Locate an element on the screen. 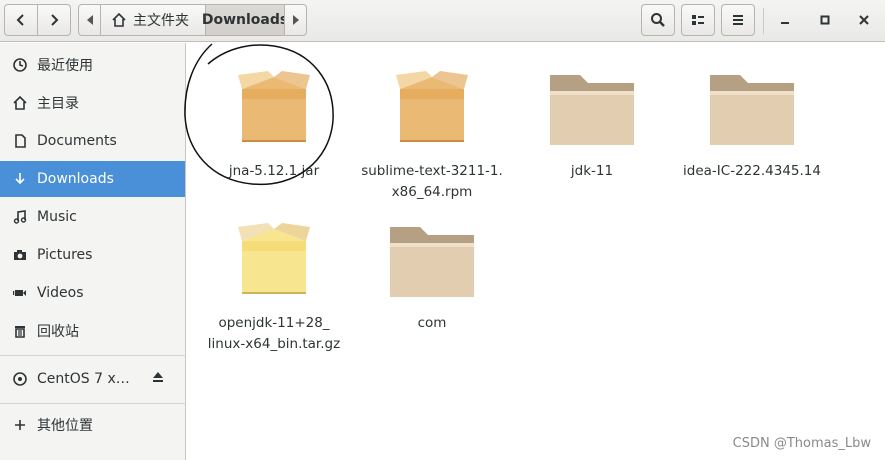 The width and height of the screenshot is (885, 460). file-label: jna-5.12.1.jar is located at coordinates (274, 171).